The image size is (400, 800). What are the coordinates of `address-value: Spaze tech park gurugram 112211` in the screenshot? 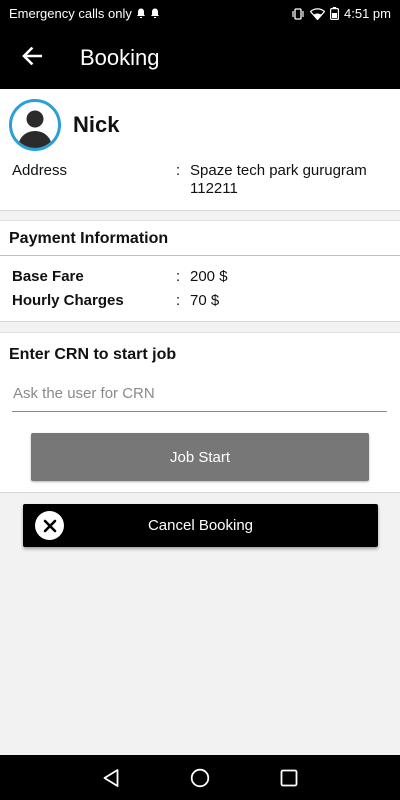 It's located at (278, 179).